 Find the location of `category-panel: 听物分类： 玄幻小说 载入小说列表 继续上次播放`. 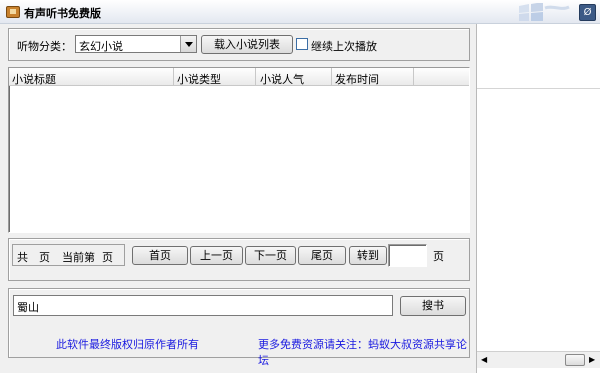

category-panel: 听物分类： 玄幻小说 载入小说列表 继续上次播放 is located at coordinates (239, 44).